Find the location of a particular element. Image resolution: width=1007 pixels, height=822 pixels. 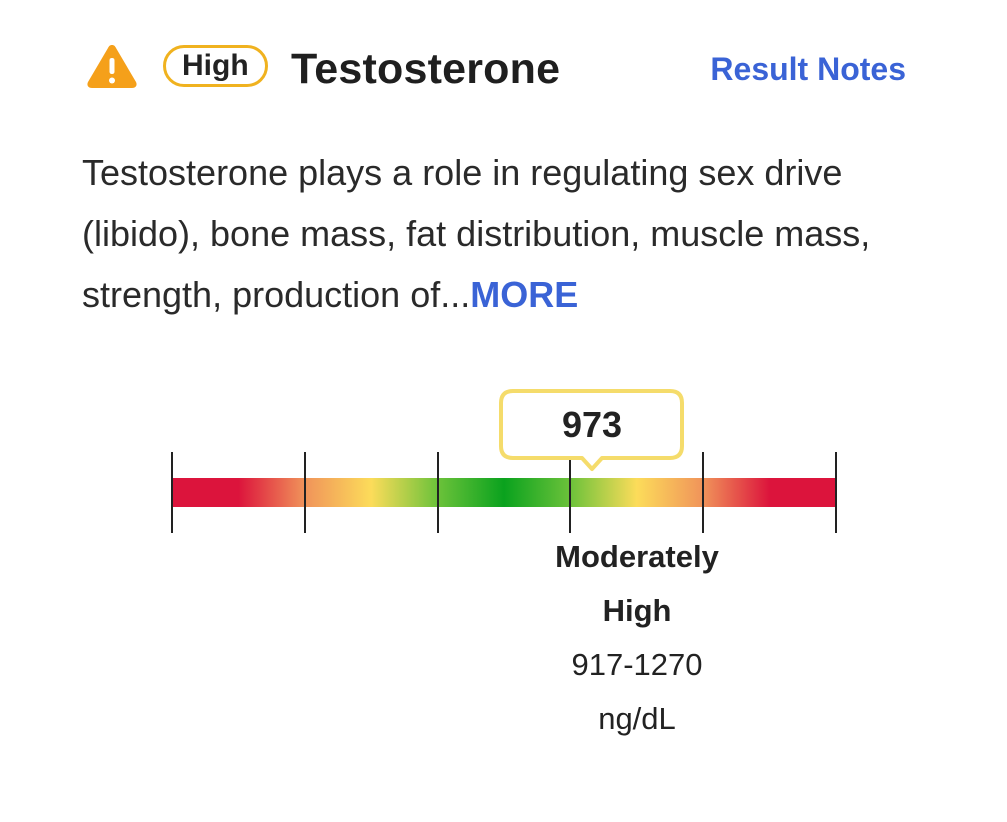

result-header: High Testosterone Result Notes is located at coordinates (501, 69).